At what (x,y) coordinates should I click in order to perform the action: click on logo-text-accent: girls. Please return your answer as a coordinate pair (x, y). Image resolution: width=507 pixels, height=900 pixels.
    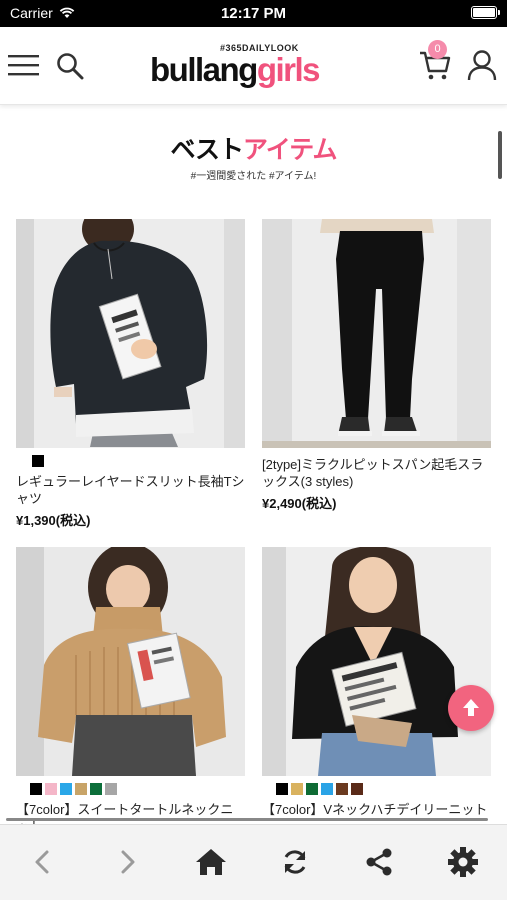
    Looking at the image, I should click on (288, 69).